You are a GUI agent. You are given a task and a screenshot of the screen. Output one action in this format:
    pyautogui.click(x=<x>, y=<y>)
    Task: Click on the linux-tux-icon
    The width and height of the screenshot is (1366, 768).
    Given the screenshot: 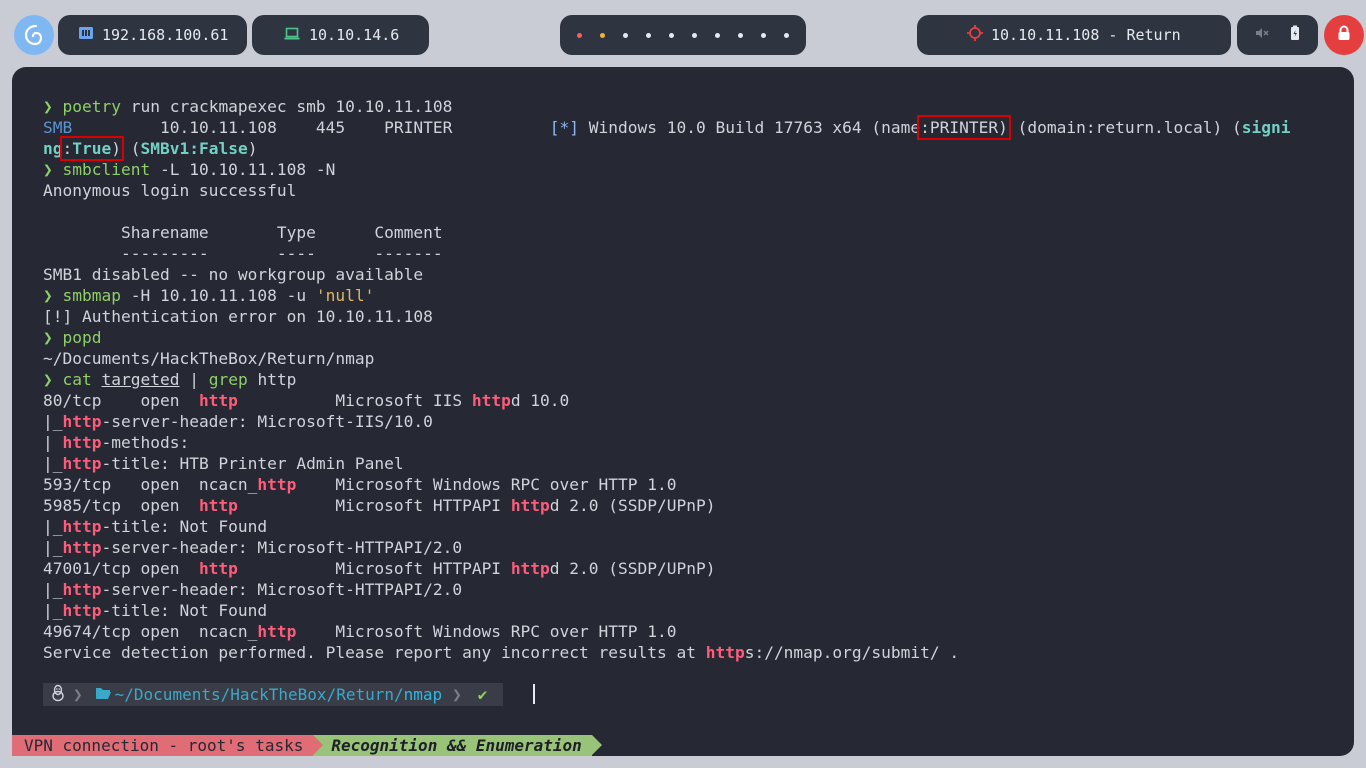 What is the action you would take?
    pyautogui.click(x=58, y=695)
    